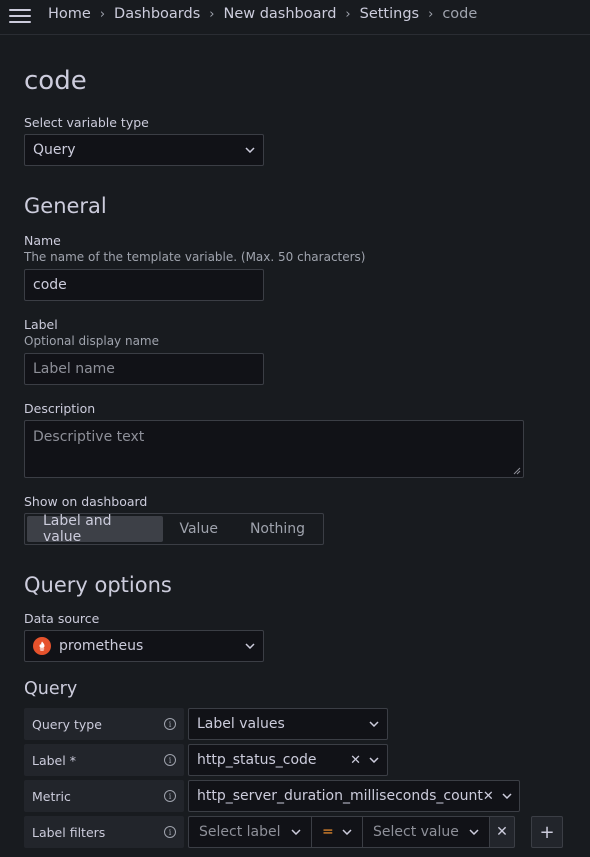  I want to click on description-textarea: Descriptive text, so click(274, 449).